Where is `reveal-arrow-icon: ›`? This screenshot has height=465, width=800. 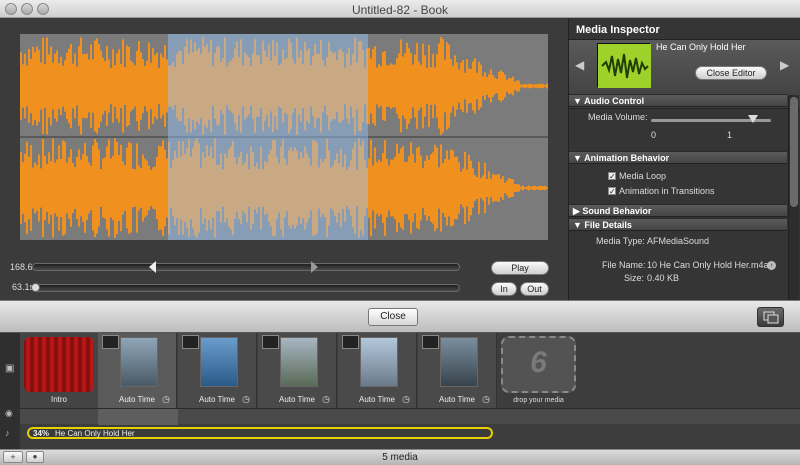
reveal-arrow-icon: › is located at coordinates (771, 265).